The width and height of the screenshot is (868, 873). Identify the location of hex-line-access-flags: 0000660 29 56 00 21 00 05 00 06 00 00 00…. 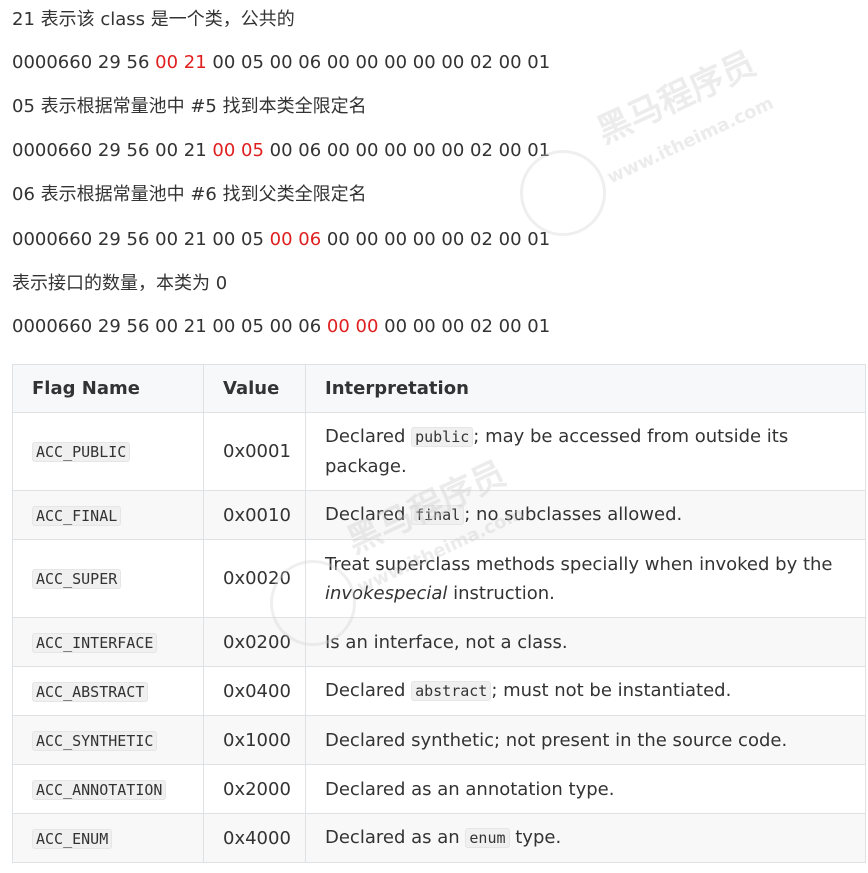
(281, 63).